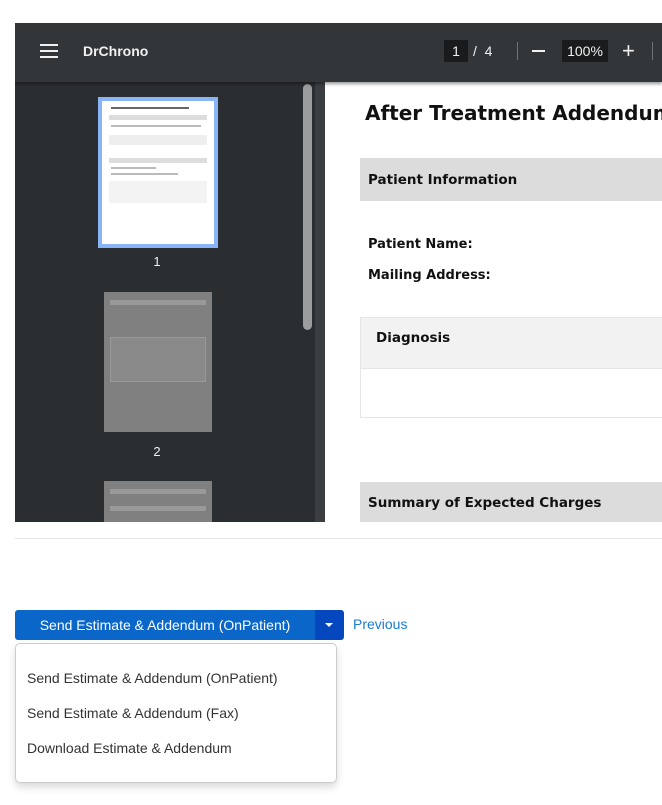 The image size is (662, 805). What do you see at coordinates (152, 678) in the screenshot?
I see `menu-item-send-onpatient: Send Estimate & Addendum (OnPatient)` at bounding box center [152, 678].